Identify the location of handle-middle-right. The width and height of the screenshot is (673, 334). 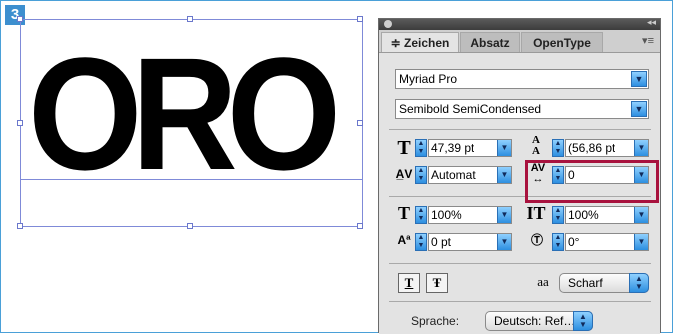
(360, 123).